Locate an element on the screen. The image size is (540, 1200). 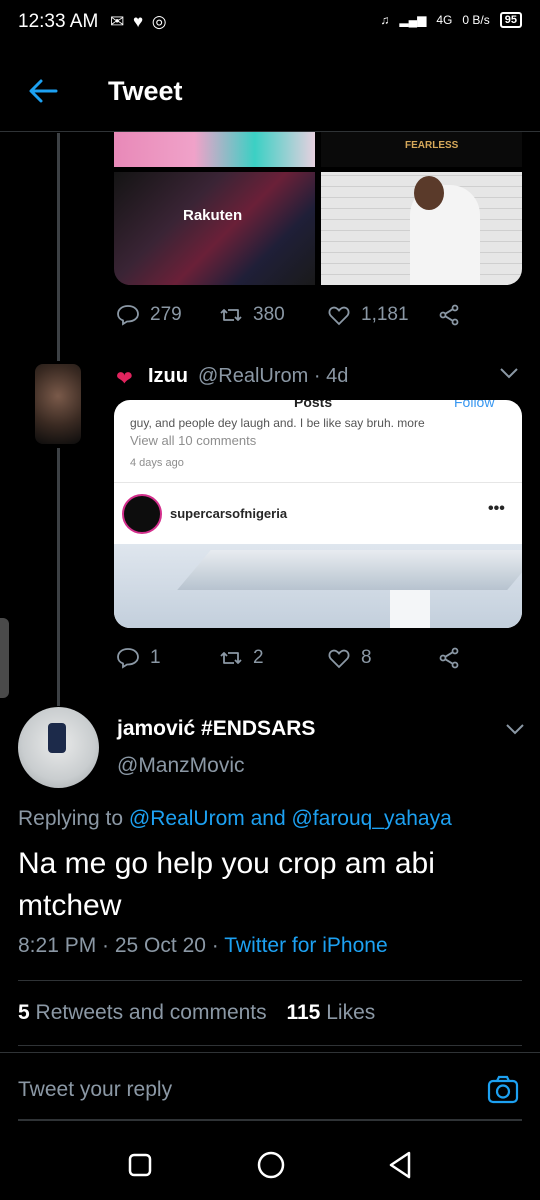
like-button: 8 is located at coordinates (382, 658).